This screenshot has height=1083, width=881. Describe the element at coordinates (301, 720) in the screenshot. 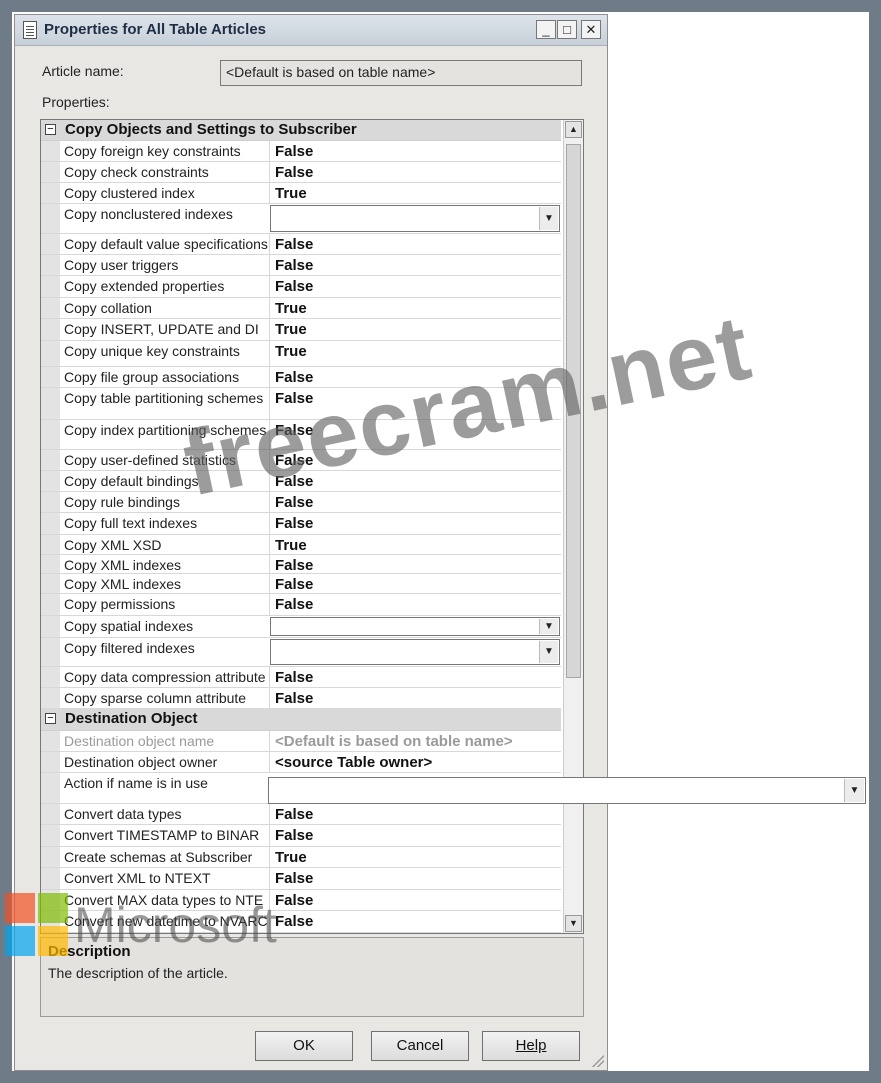

I see `category-header-destination: − Destination Object` at that location.